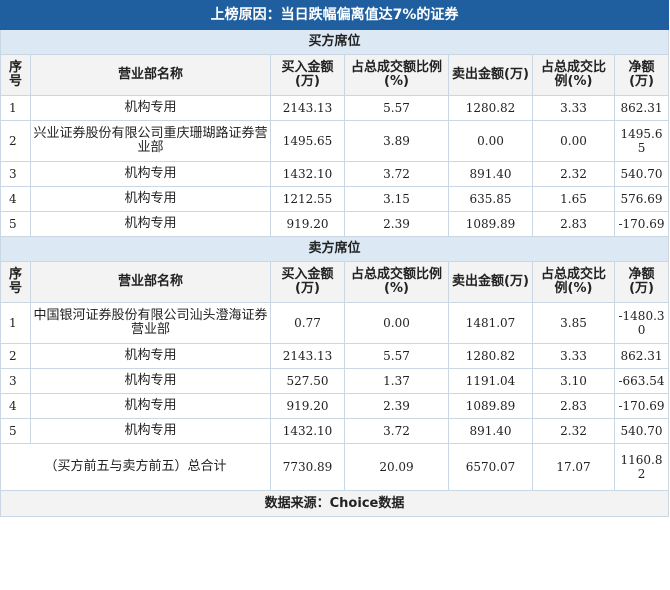  I want to click on sell-amount: 1481.07, so click(490, 323).